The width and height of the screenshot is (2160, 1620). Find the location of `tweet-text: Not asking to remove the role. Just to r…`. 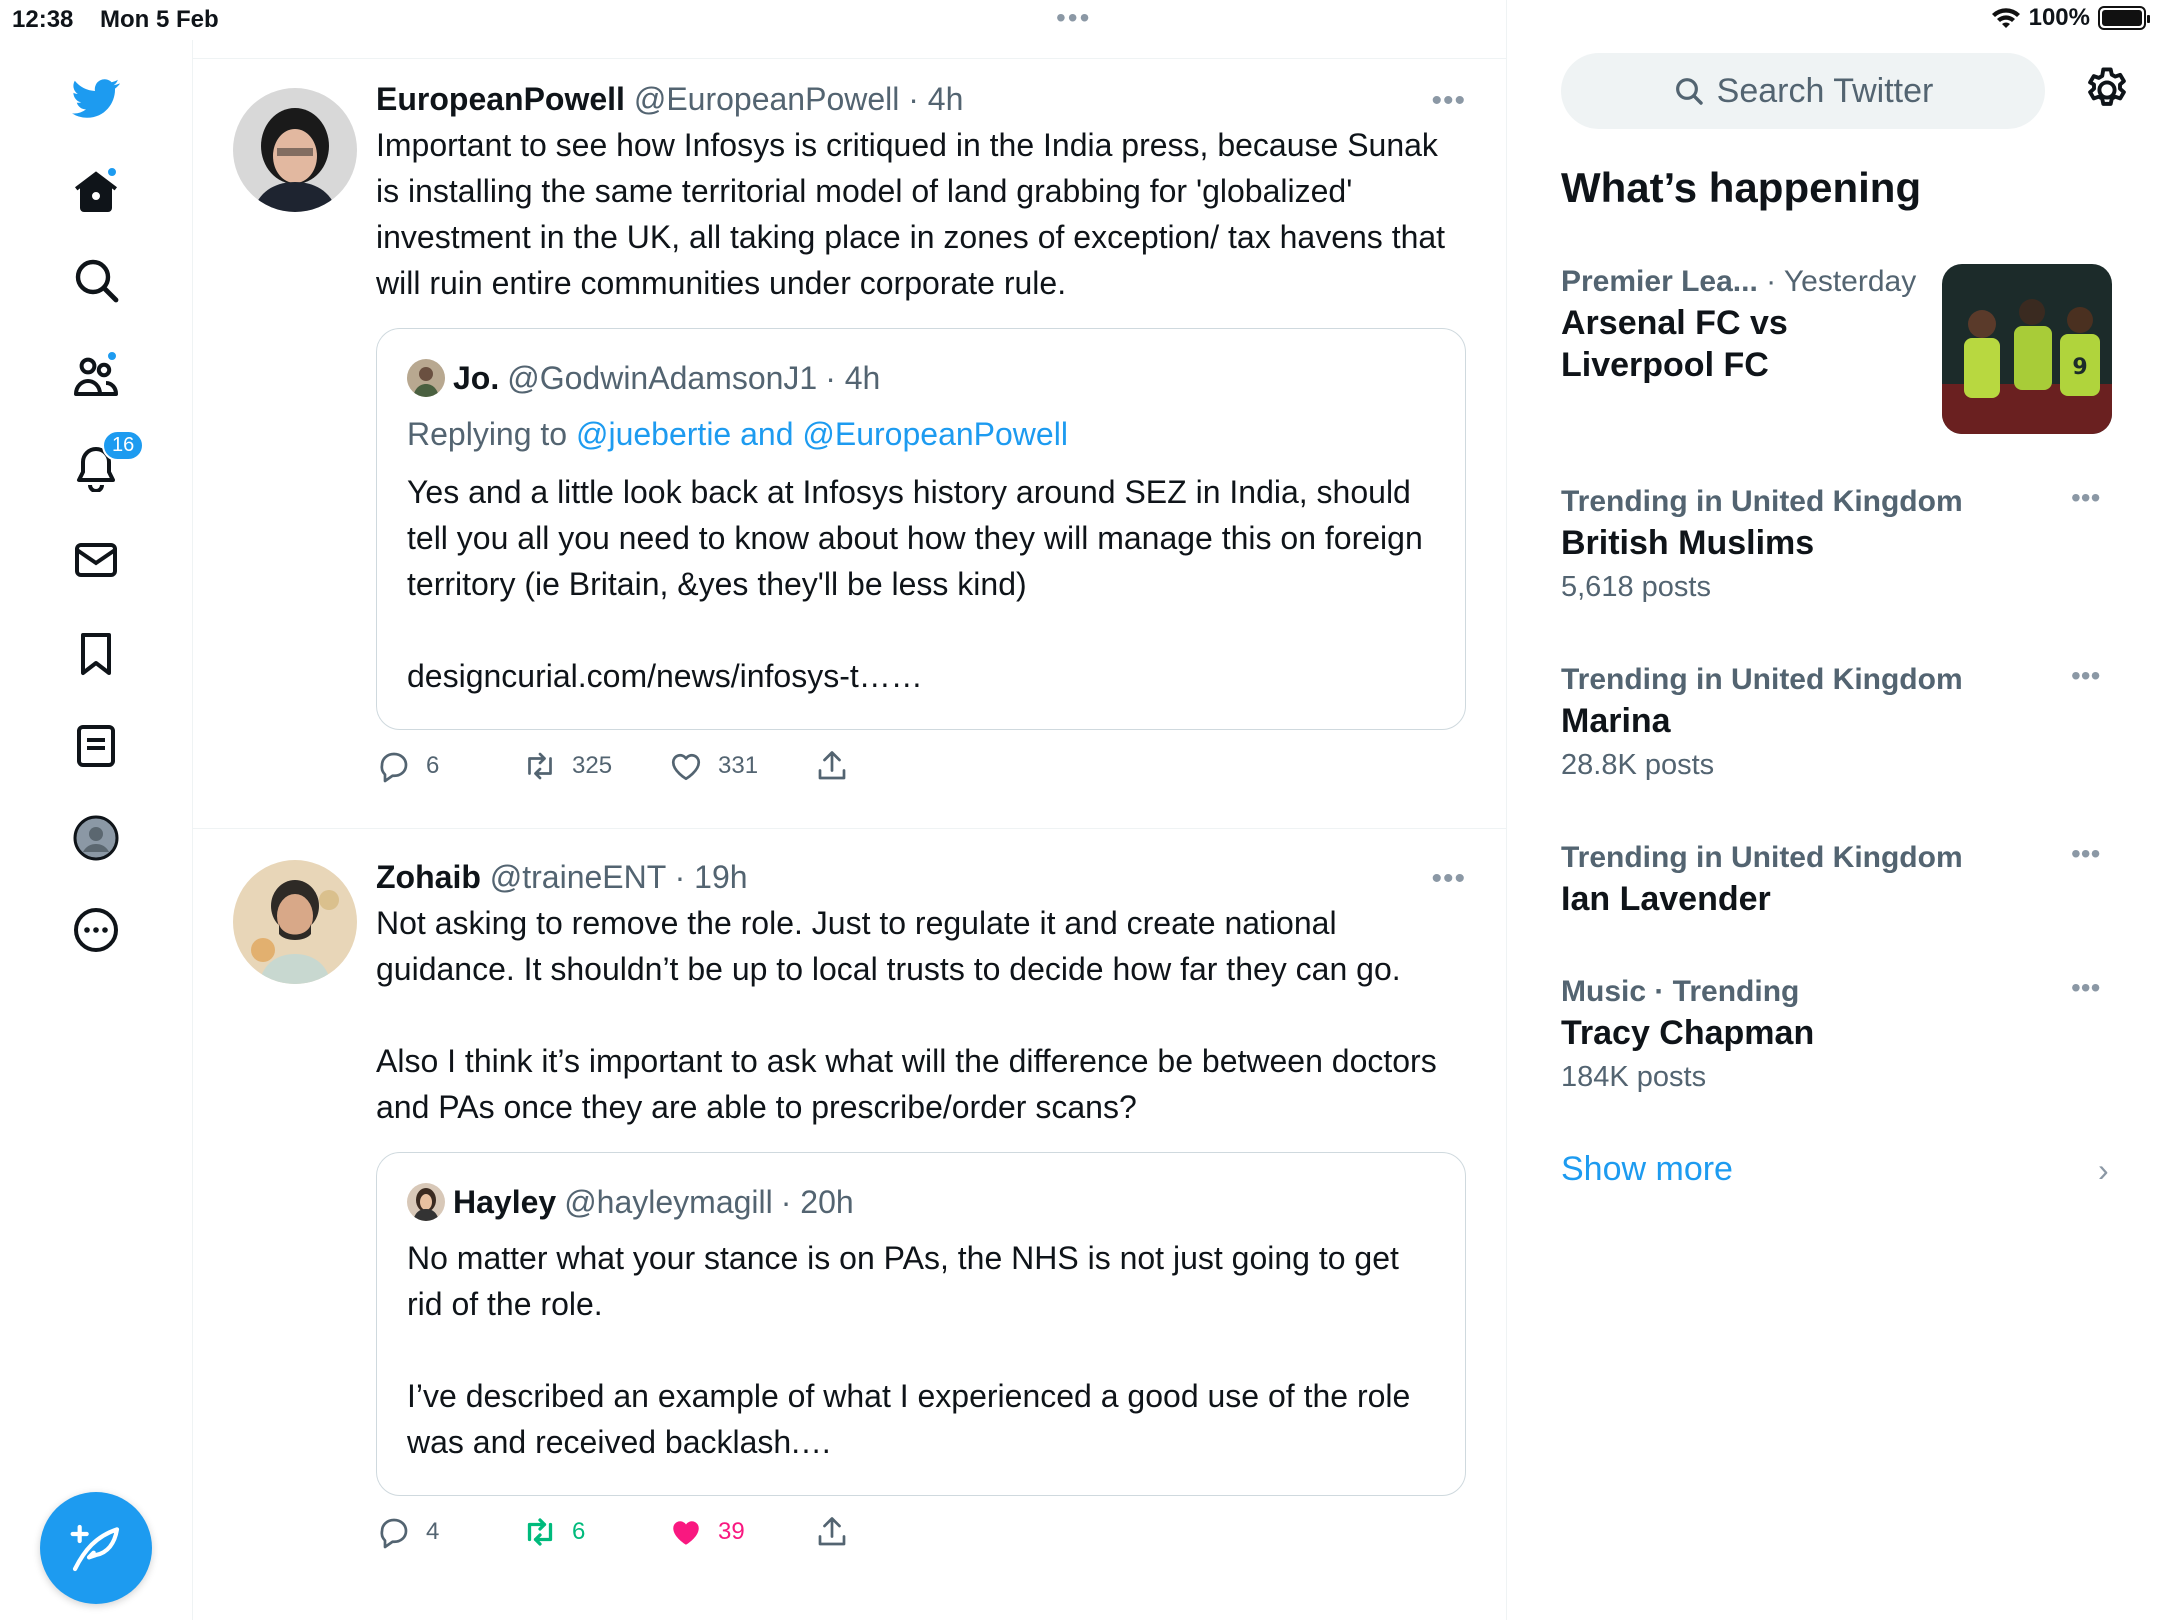

tweet-text: Not asking to remove the role. Just to r… is located at coordinates (906, 1015).